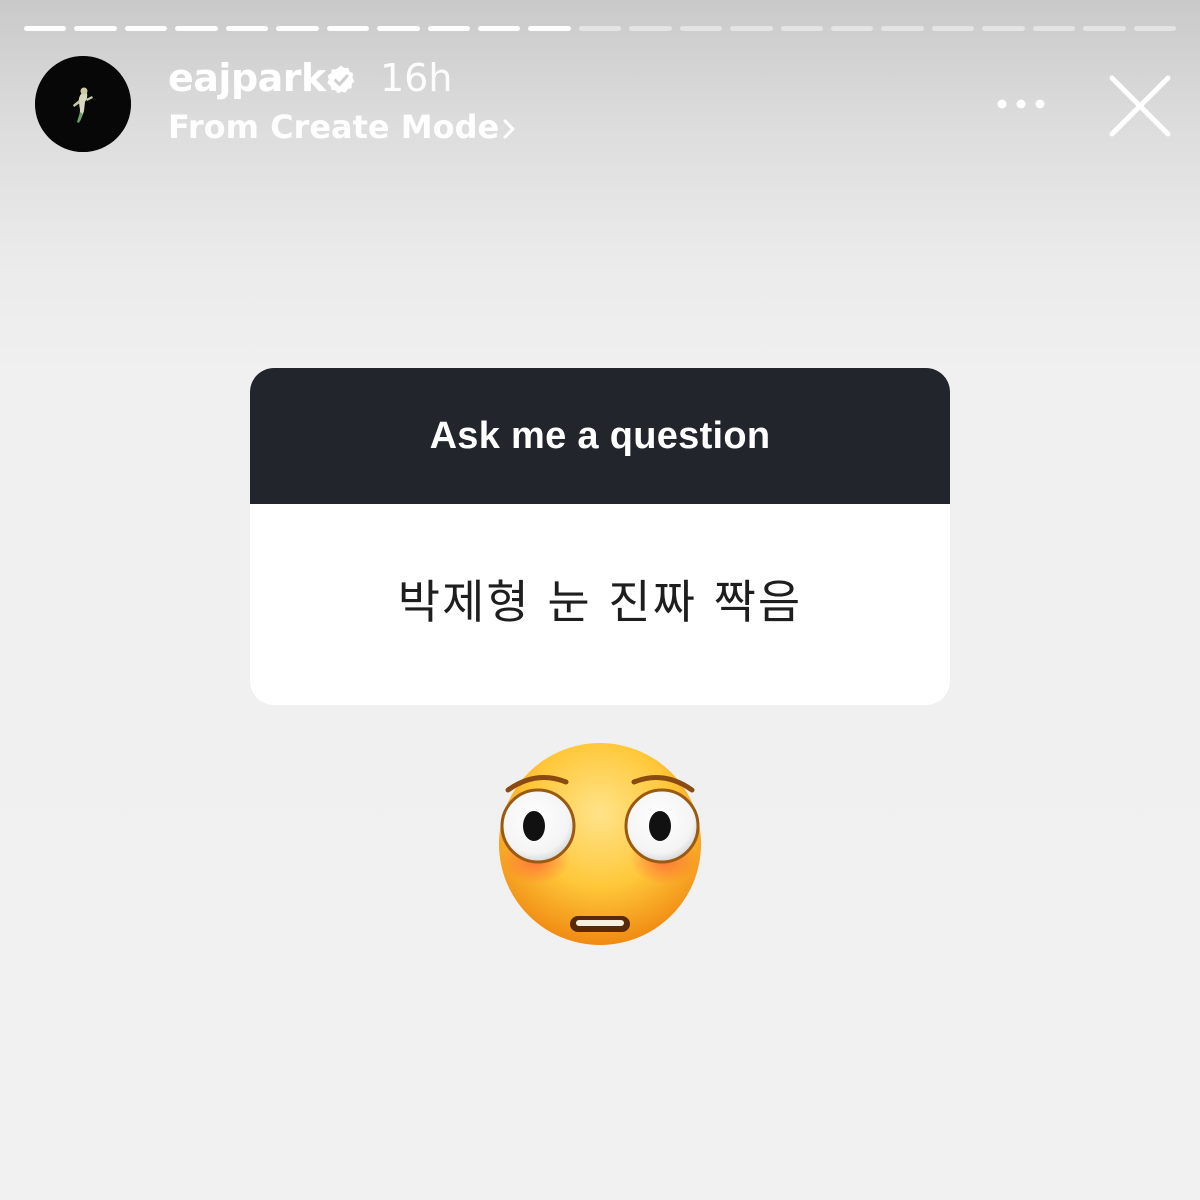 This screenshot has width=1200, height=1200. What do you see at coordinates (247, 78) in the screenshot?
I see `username: eajpark` at bounding box center [247, 78].